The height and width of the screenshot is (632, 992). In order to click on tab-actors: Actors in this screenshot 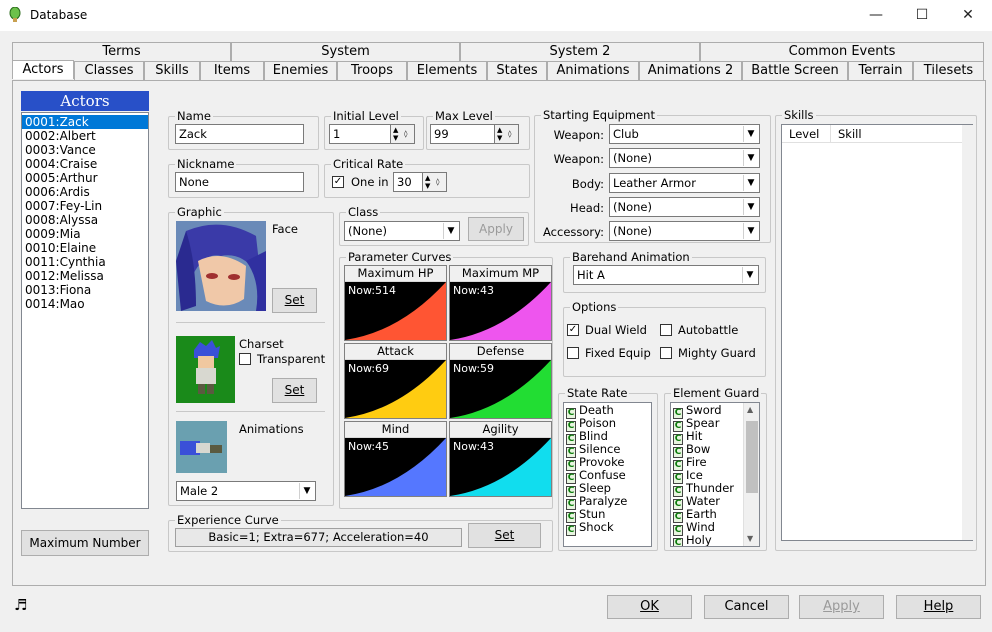, I will do `click(43, 69)`.